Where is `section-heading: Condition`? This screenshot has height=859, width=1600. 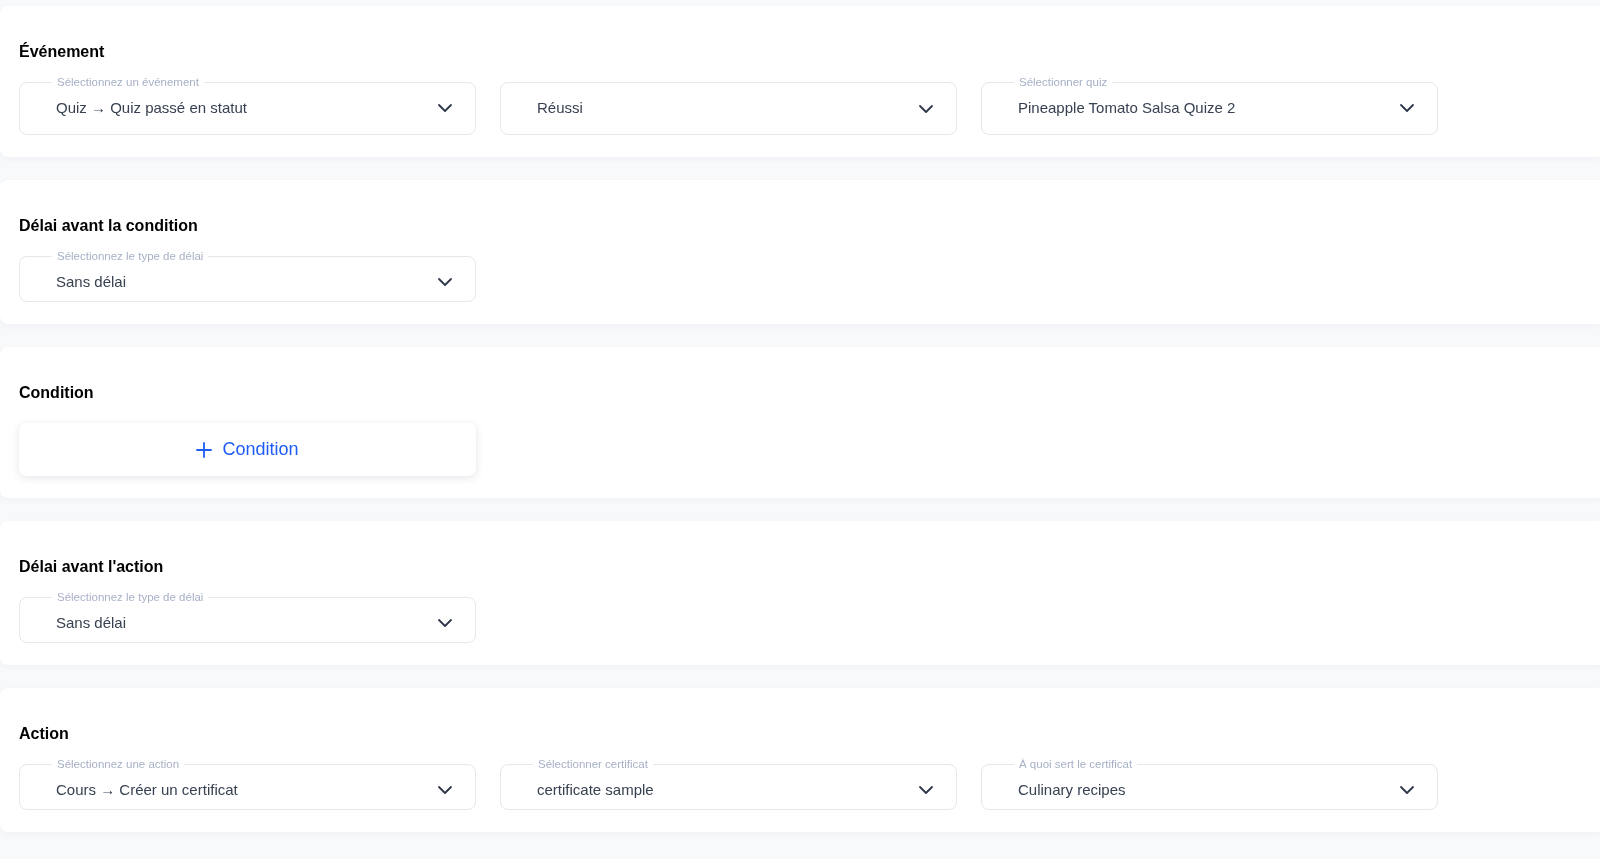
section-heading: Condition is located at coordinates (57, 393).